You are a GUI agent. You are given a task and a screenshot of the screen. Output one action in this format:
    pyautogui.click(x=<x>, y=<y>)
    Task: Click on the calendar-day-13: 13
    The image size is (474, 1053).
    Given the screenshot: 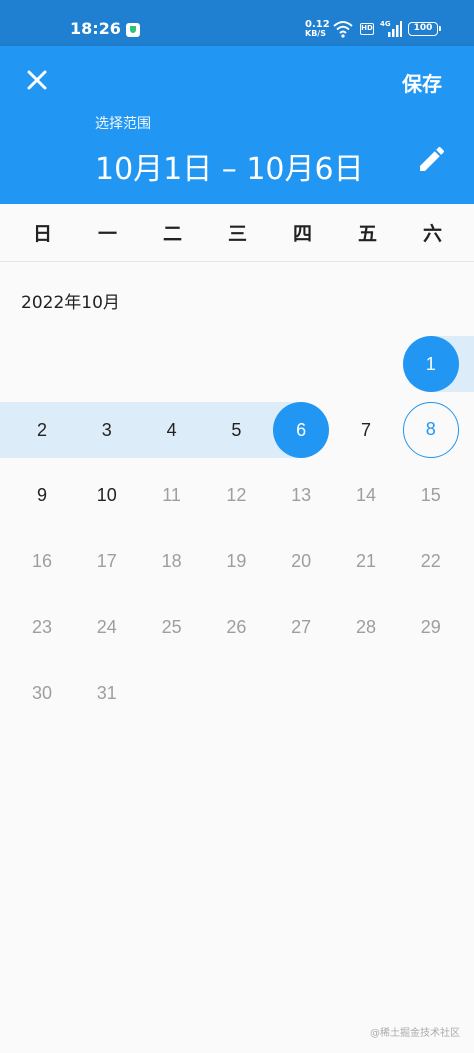 What is the action you would take?
    pyautogui.click(x=301, y=495)
    